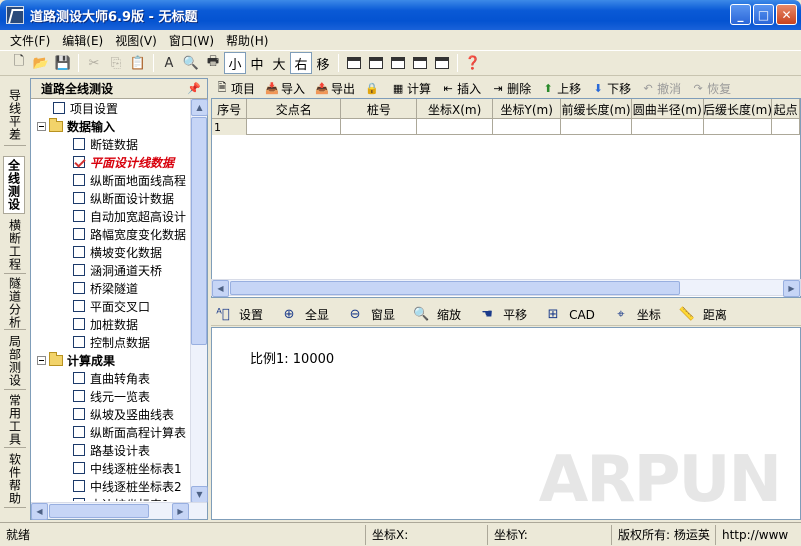 This screenshot has width=801, height=546. Describe the element at coordinates (527, 109) in the screenshot. I see `column-header: 坐标Y(m)` at that location.